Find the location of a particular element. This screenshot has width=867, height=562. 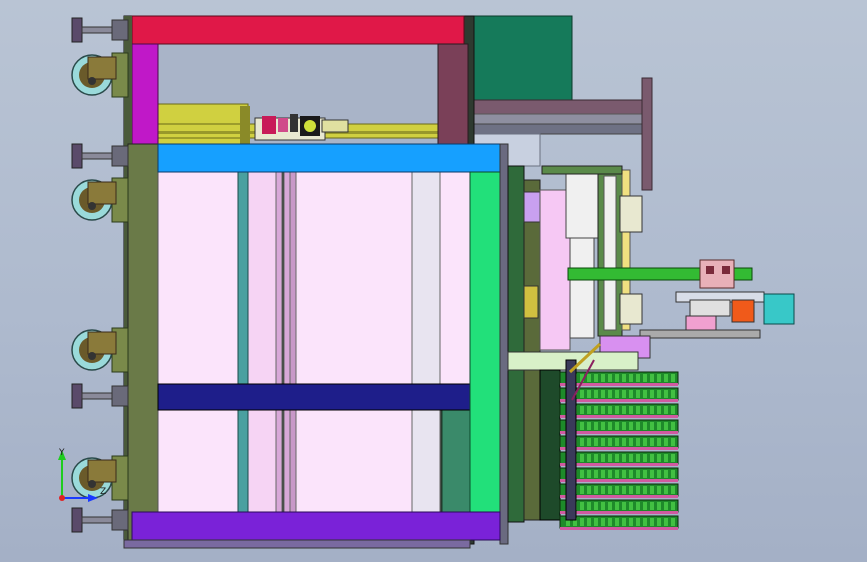

storage-rack is located at coordinates (619, 436).